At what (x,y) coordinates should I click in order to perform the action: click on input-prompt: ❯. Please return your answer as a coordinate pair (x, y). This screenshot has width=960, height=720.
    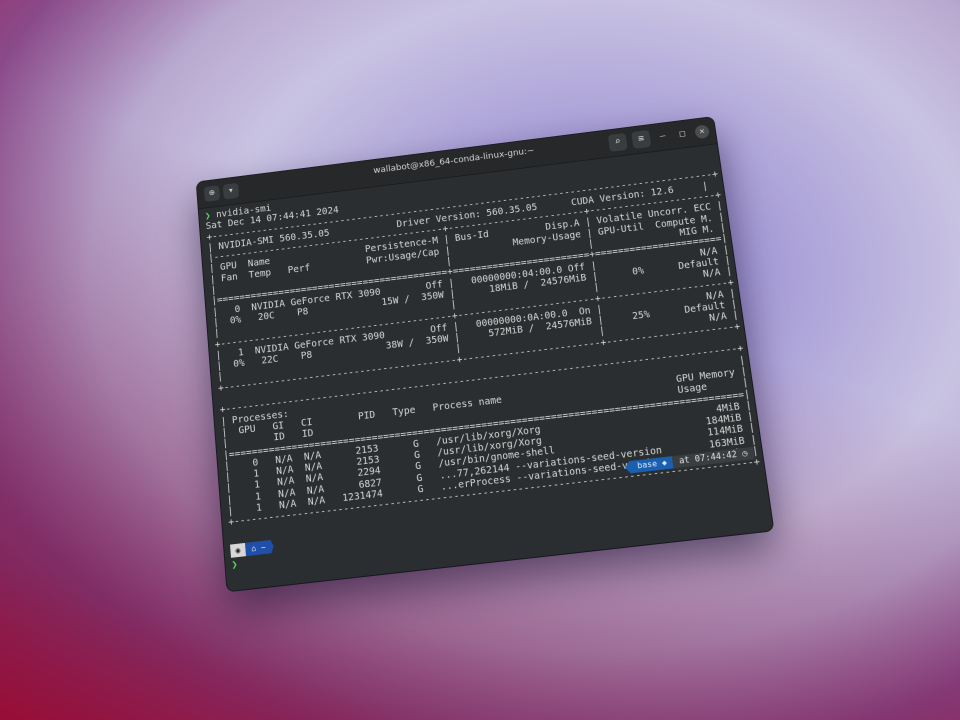
    Looking at the image, I should click on (234, 565).